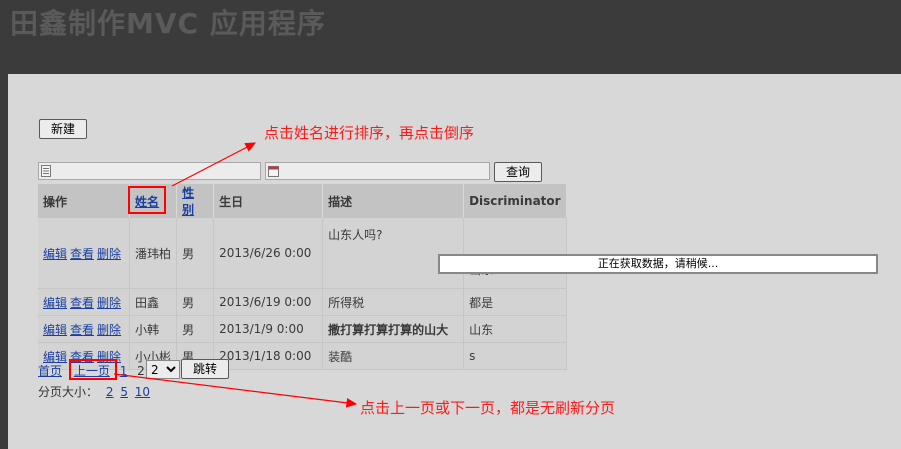 The width and height of the screenshot is (901, 449). I want to click on sort-hint-annotation: 点击姓名进行排序，再点击倒序, so click(369, 133).